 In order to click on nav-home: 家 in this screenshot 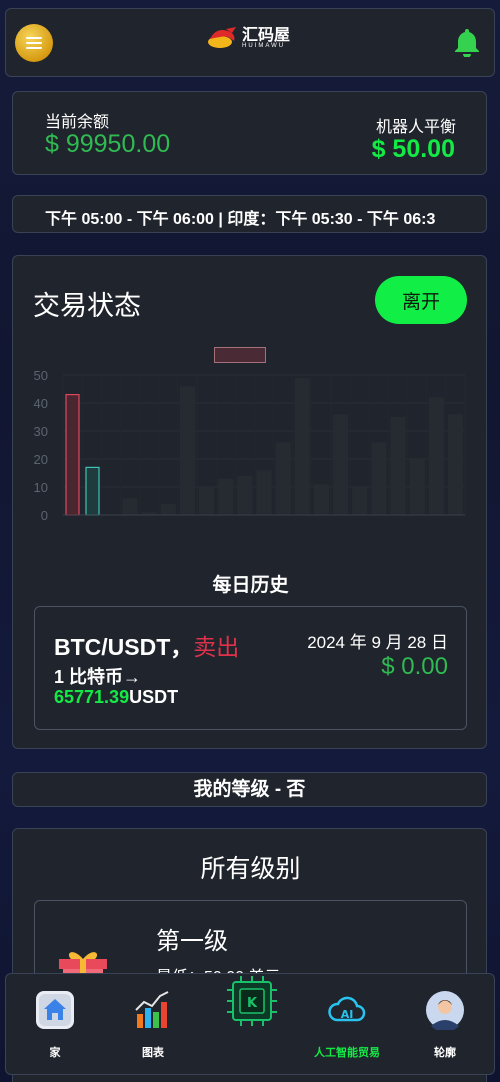, I will do `click(55, 1025)`.